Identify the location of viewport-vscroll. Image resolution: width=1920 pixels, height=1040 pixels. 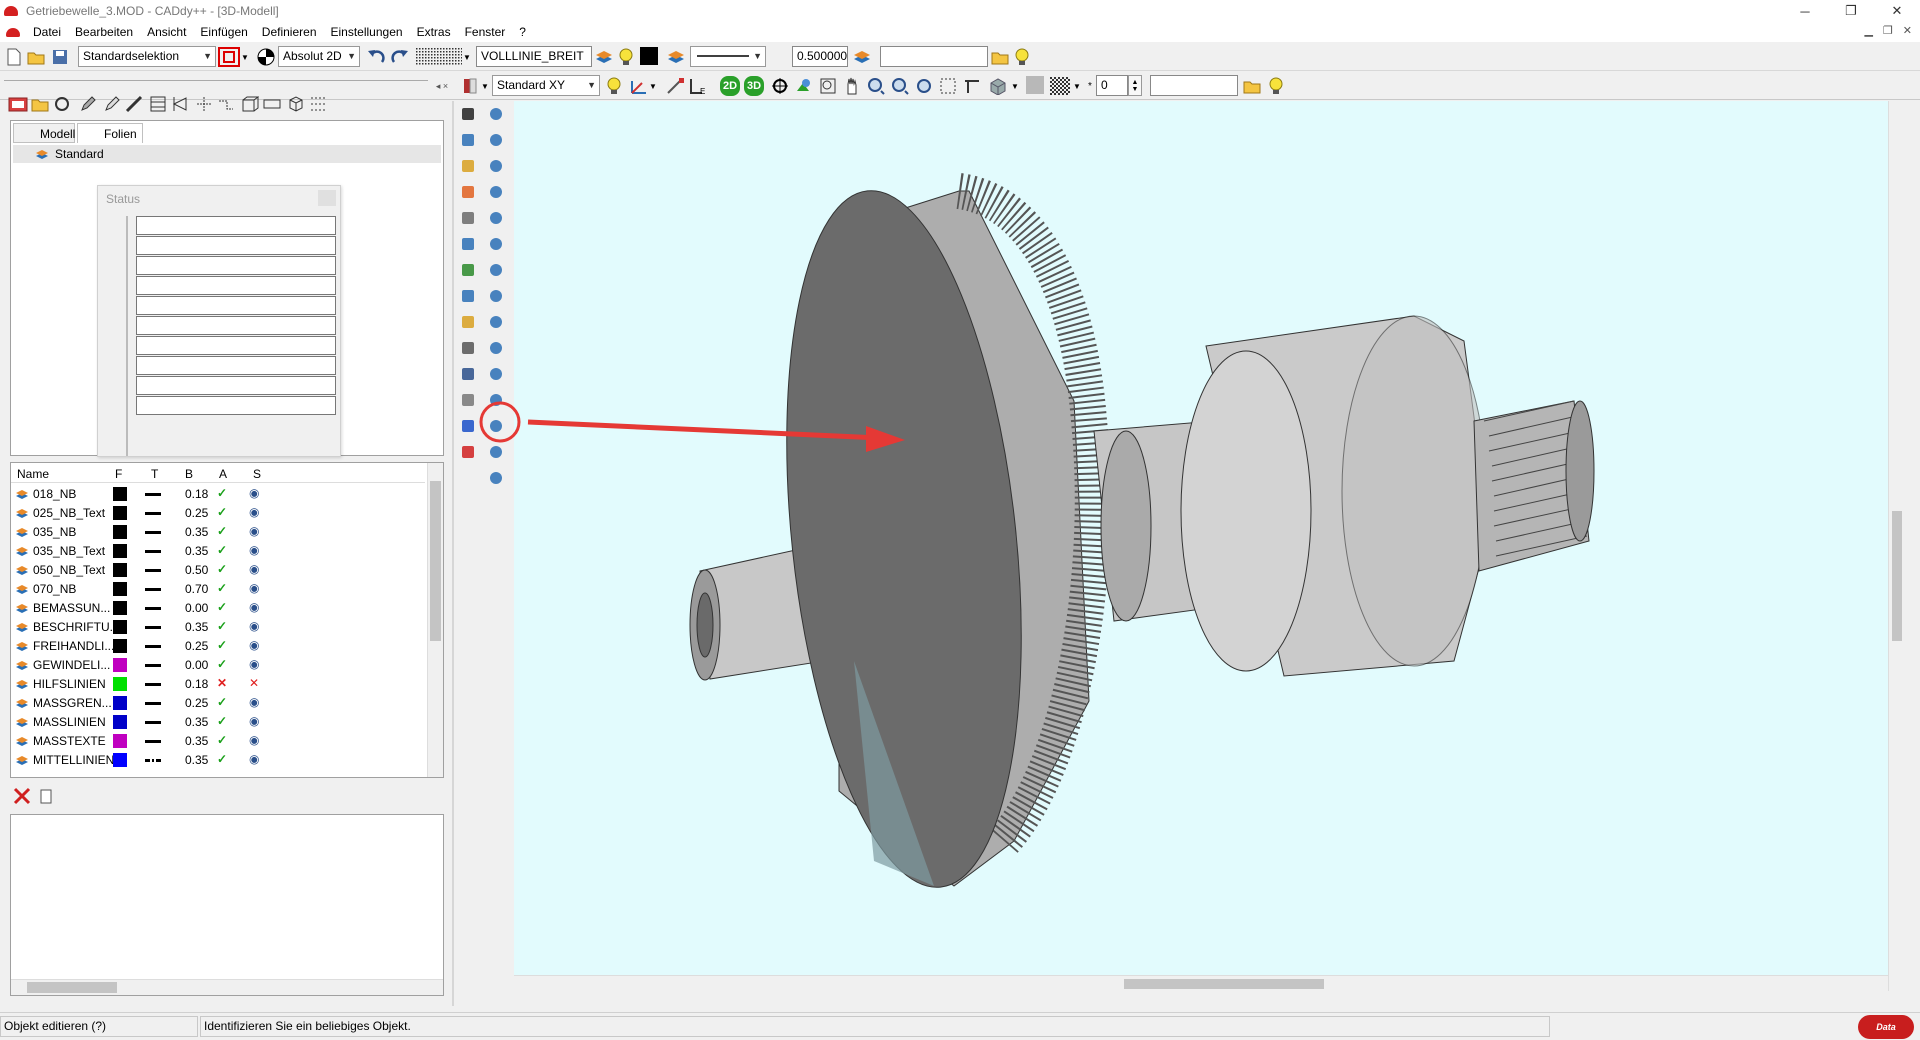
(1896, 546).